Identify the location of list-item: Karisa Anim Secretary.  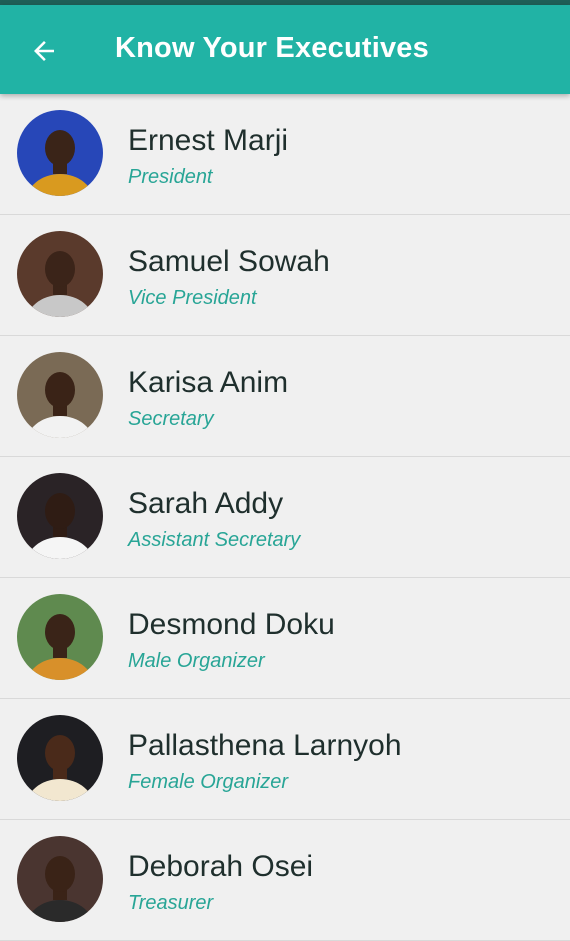
(285, 396).